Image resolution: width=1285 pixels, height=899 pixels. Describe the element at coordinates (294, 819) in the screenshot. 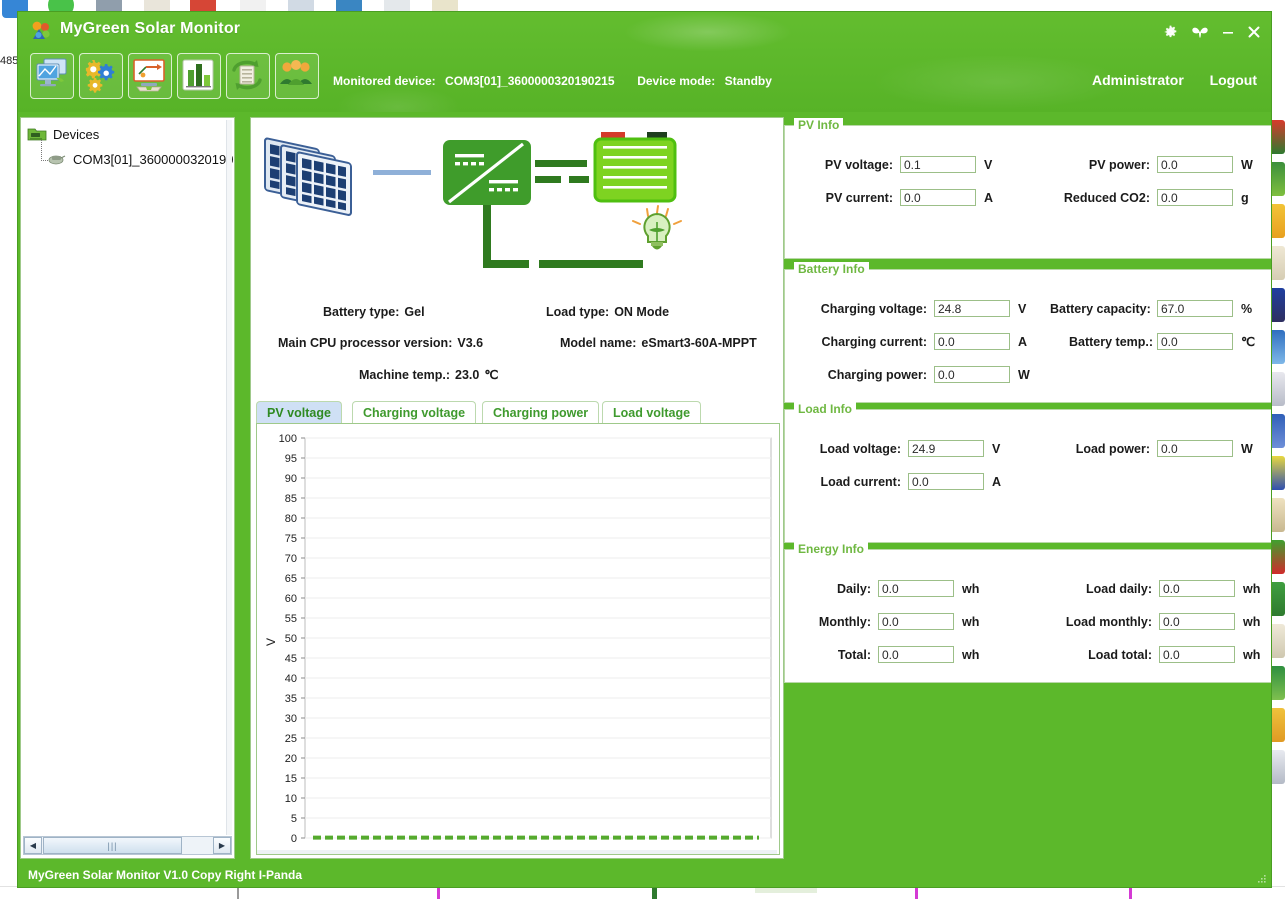

I see `chart-y-tick-label: 5` at that location.